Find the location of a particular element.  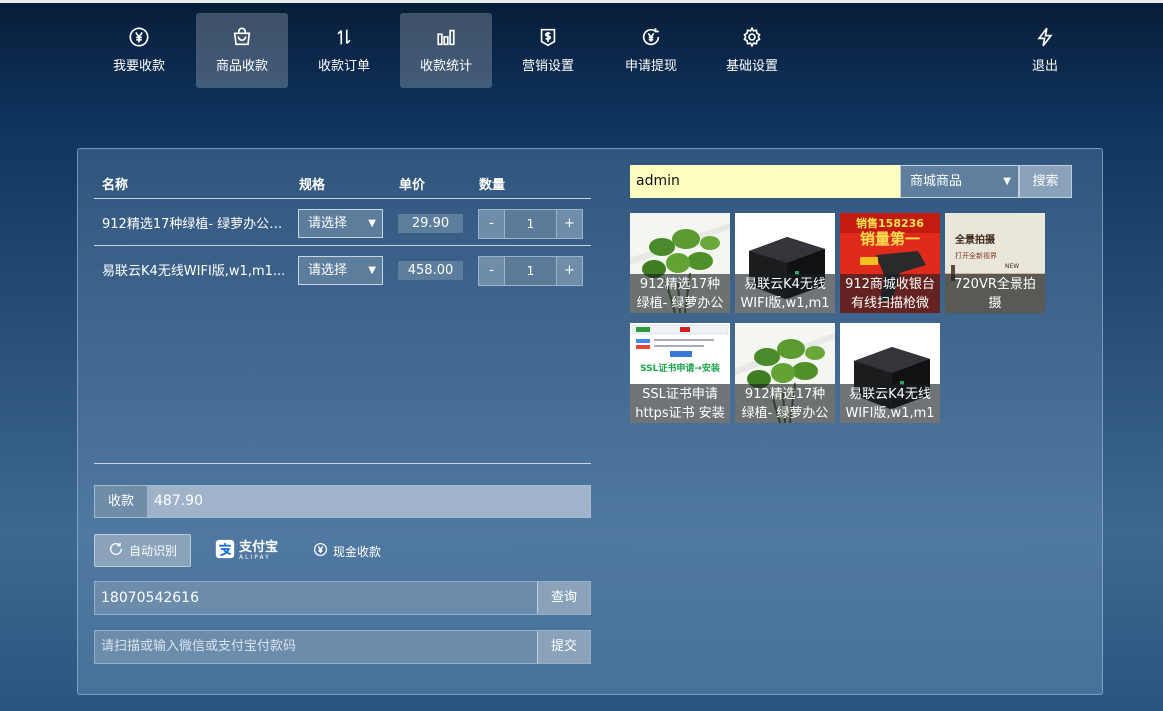

search-scope-value: 商城商品 is located at coordinates (936, 181).